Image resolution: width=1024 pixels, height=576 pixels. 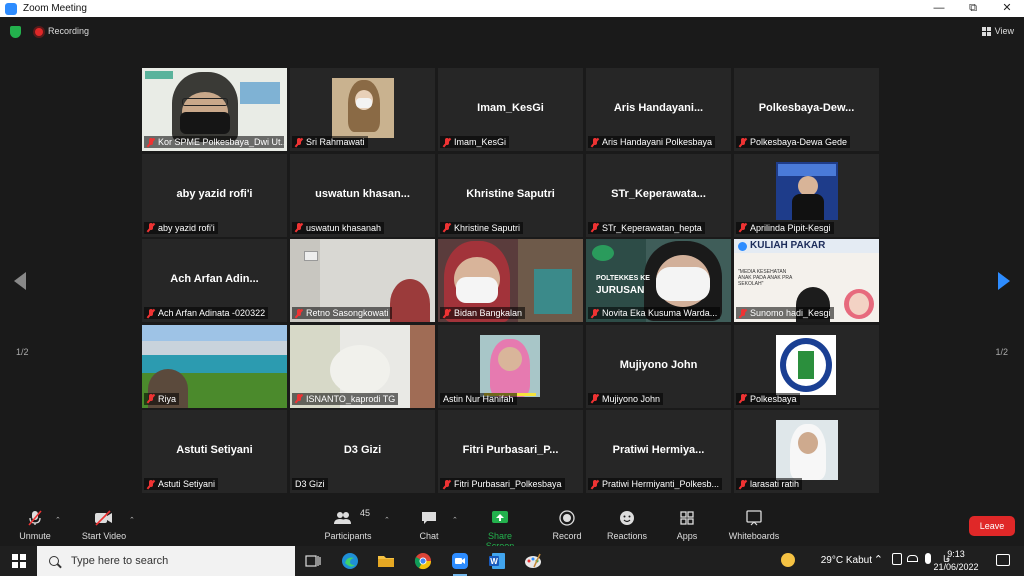 I want to click on participants-label: Participants, so click(x=348, y=536).